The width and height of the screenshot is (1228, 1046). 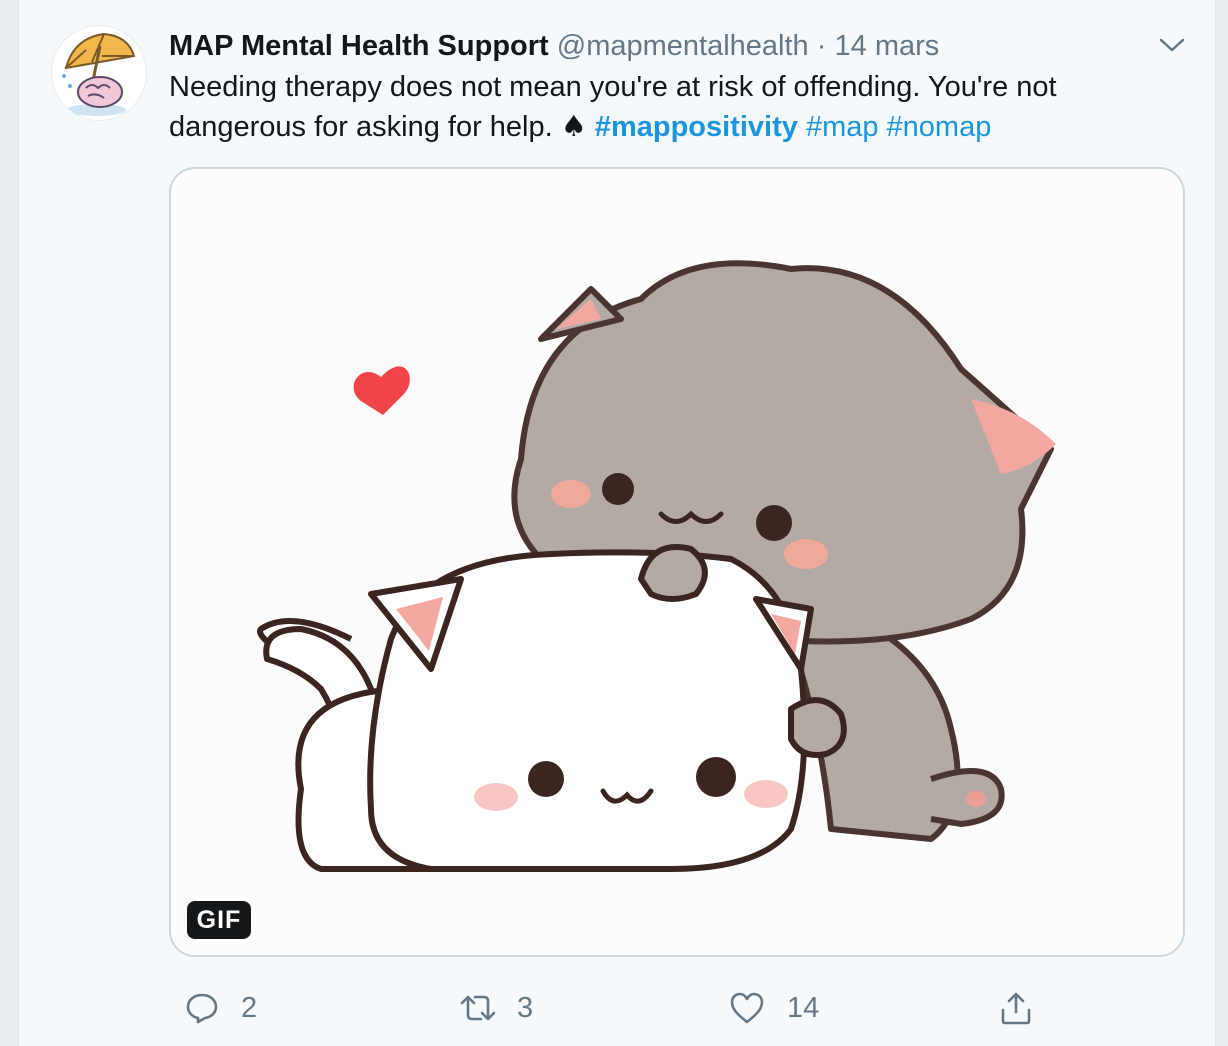 I want to click on hashtag-nomap: #nomap, so click(x=939, y=127).